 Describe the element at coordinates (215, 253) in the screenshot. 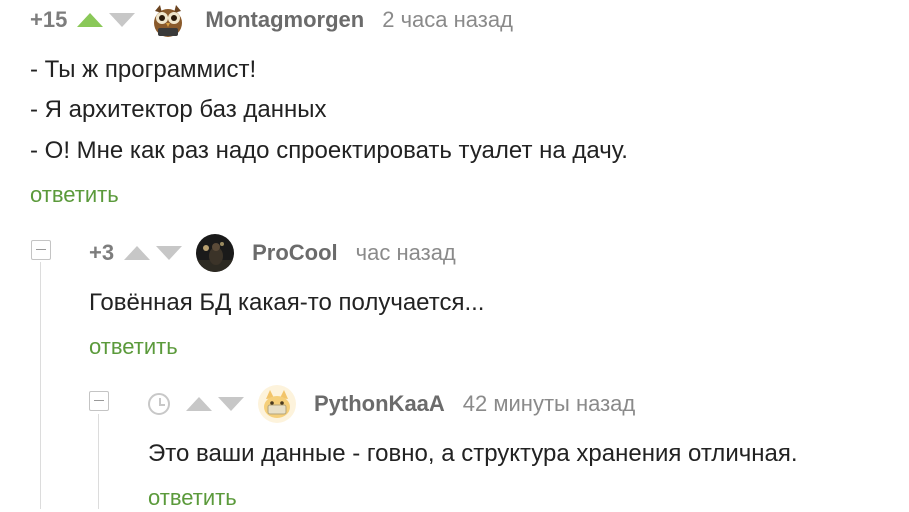

I see `avatar-photo-icon` at that location.